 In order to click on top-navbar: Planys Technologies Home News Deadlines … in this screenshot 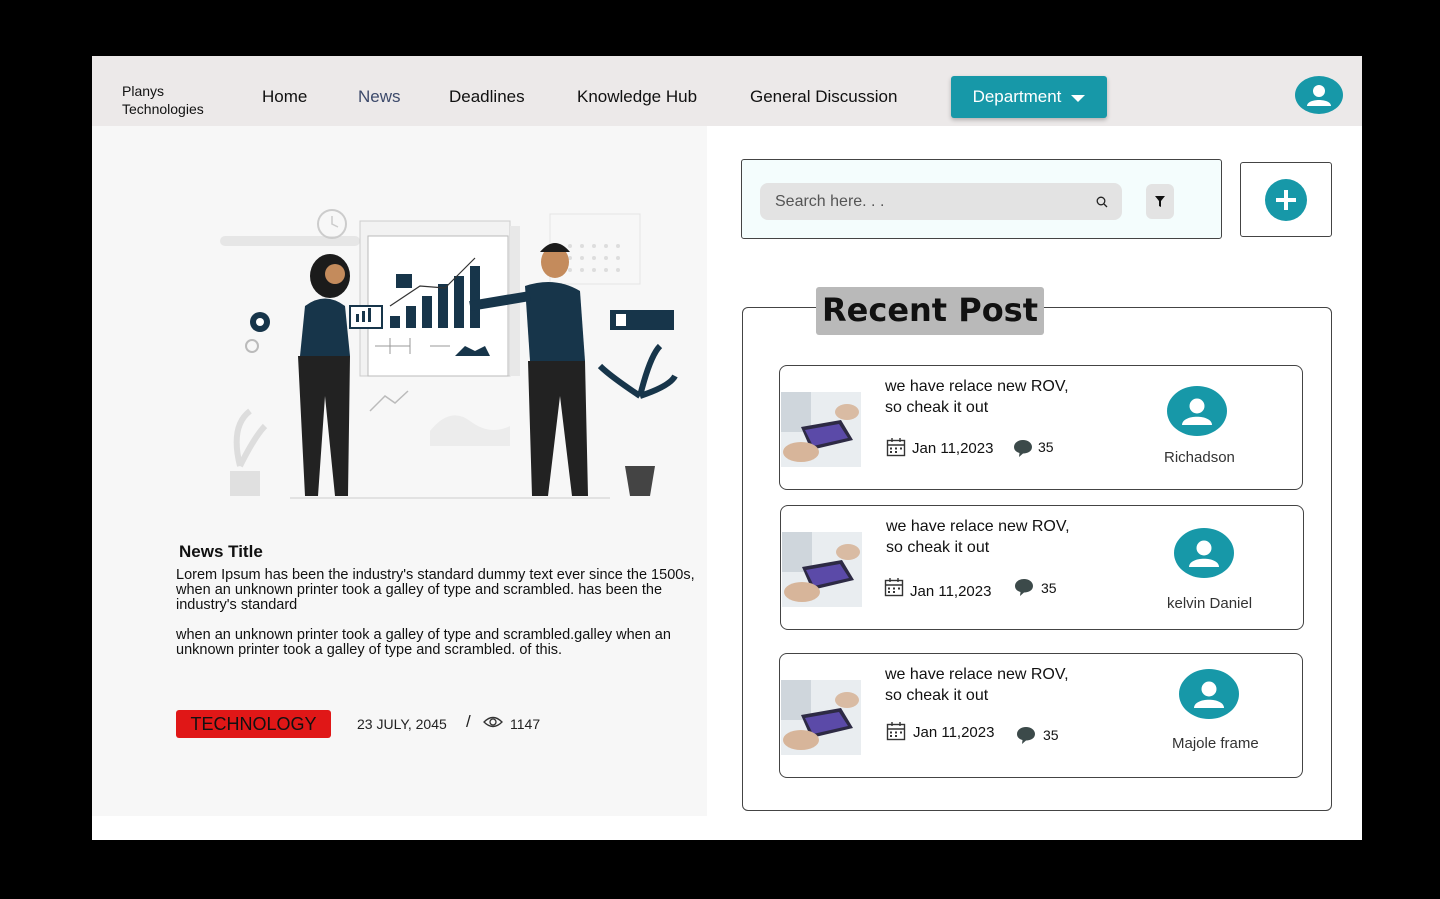, I will do `click(727, 91)`.